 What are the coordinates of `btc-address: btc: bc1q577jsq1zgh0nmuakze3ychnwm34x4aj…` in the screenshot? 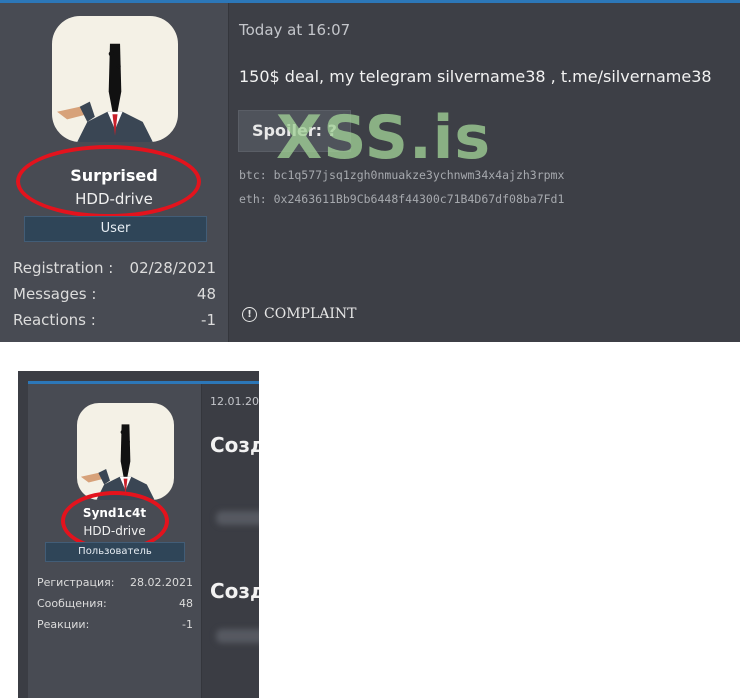 It's located at (402, 175).